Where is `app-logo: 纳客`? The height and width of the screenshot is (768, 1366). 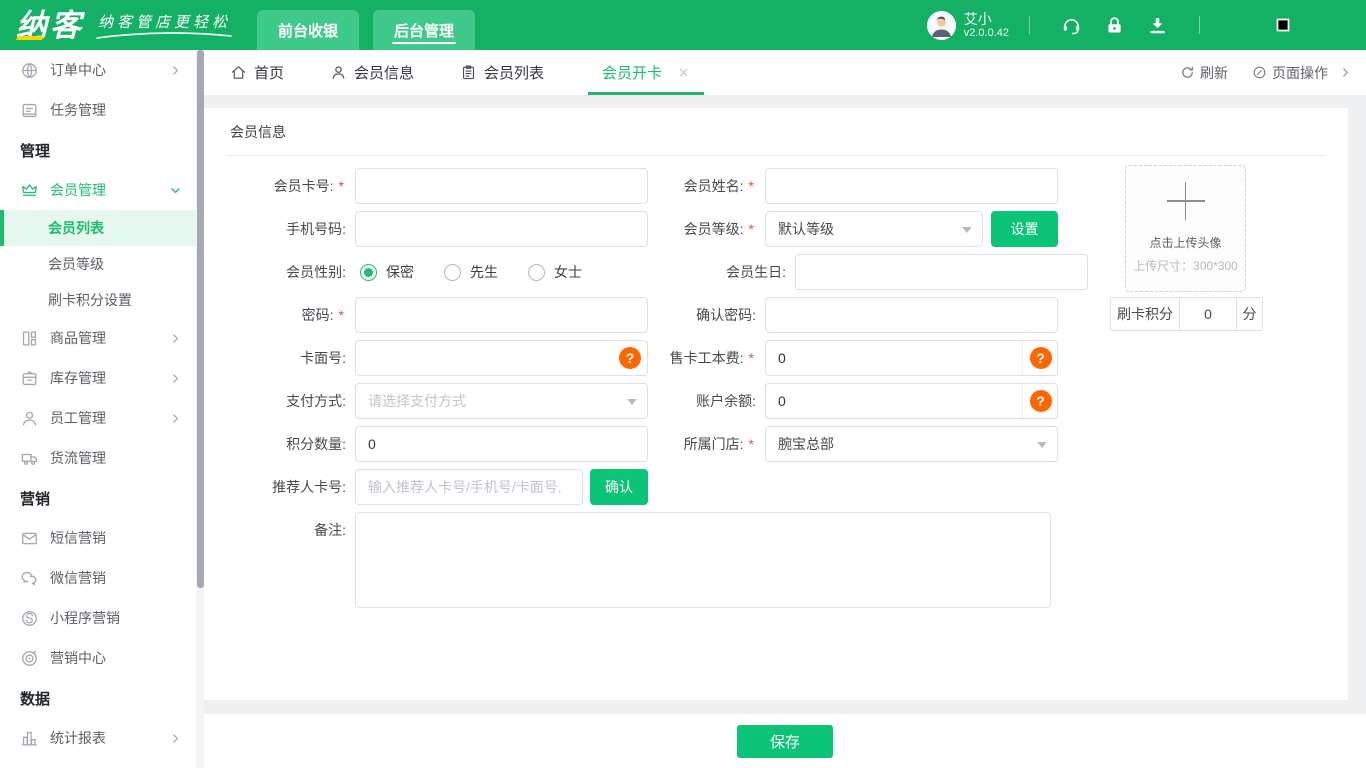 app-logo: 纳客 is located at coordinates (50, 25).